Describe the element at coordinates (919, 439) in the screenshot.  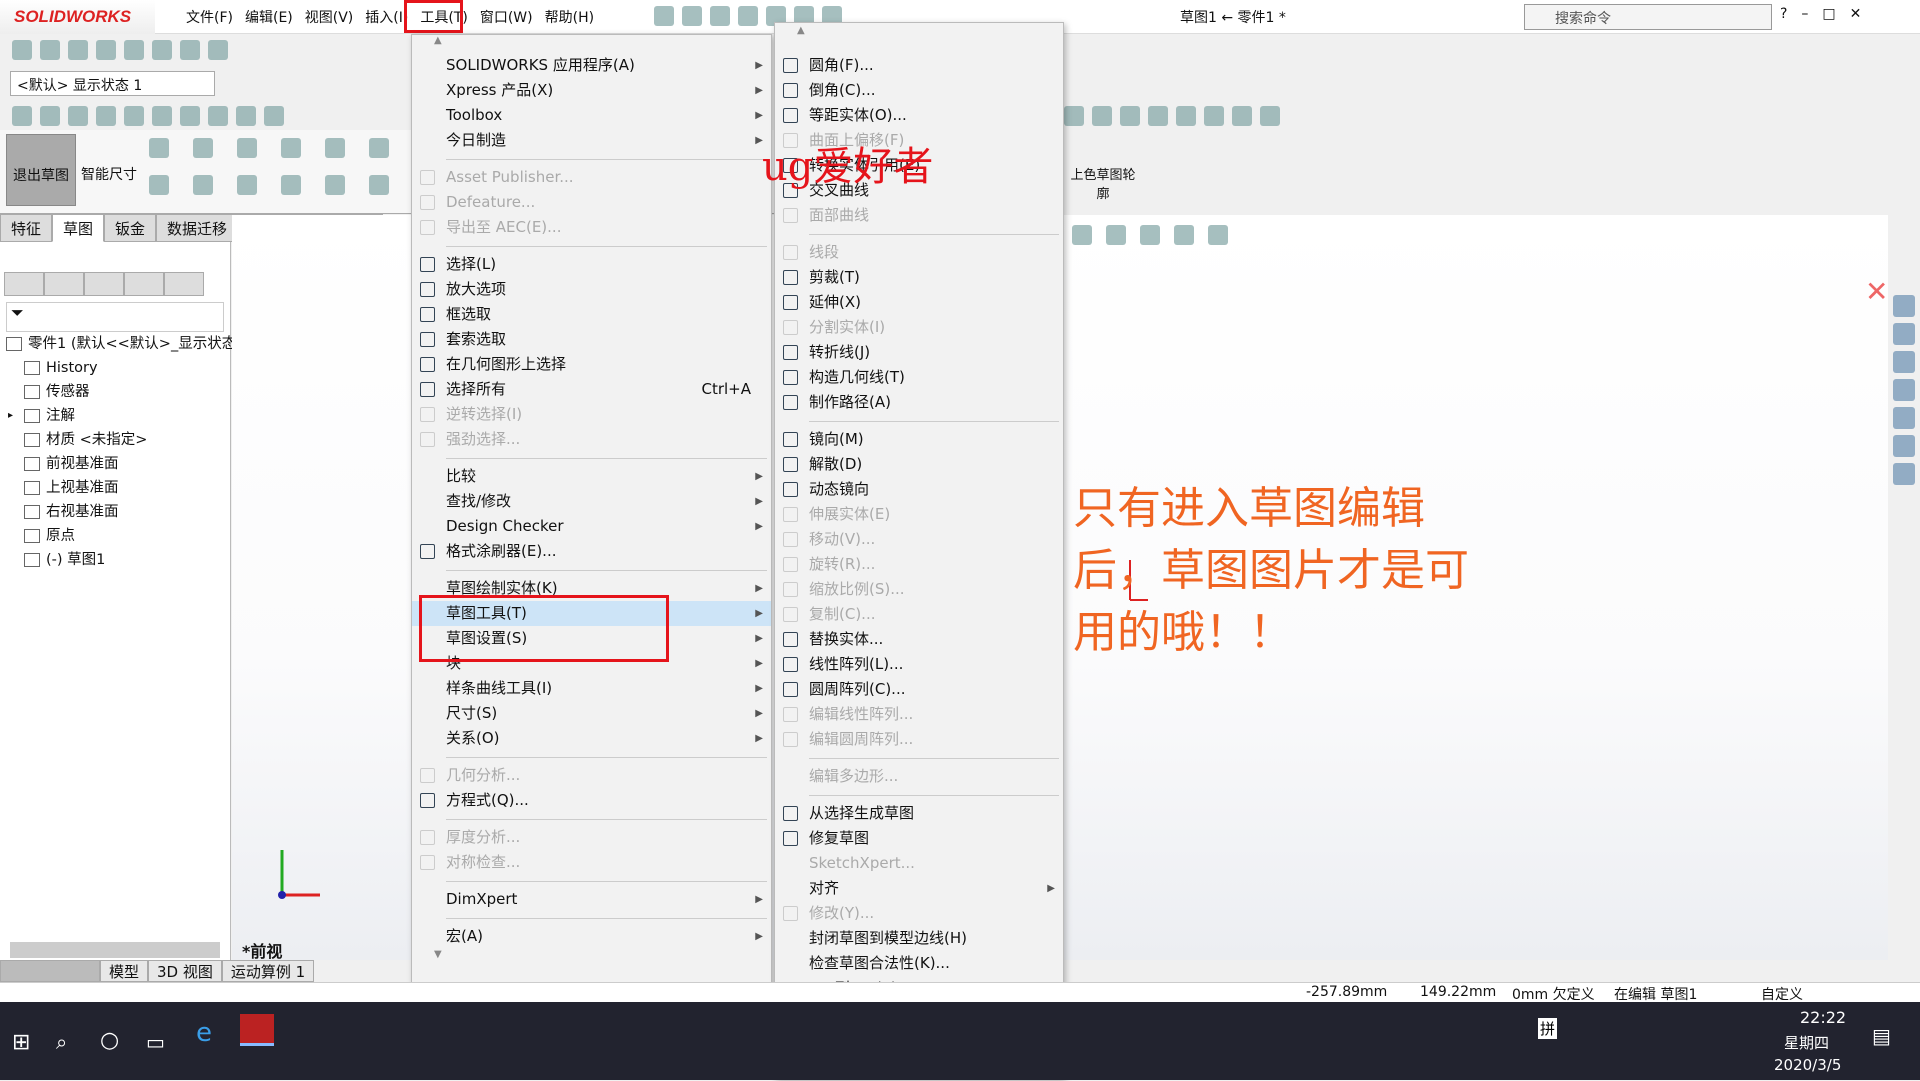
I see `menu-item: 镜向(M)` at that location.